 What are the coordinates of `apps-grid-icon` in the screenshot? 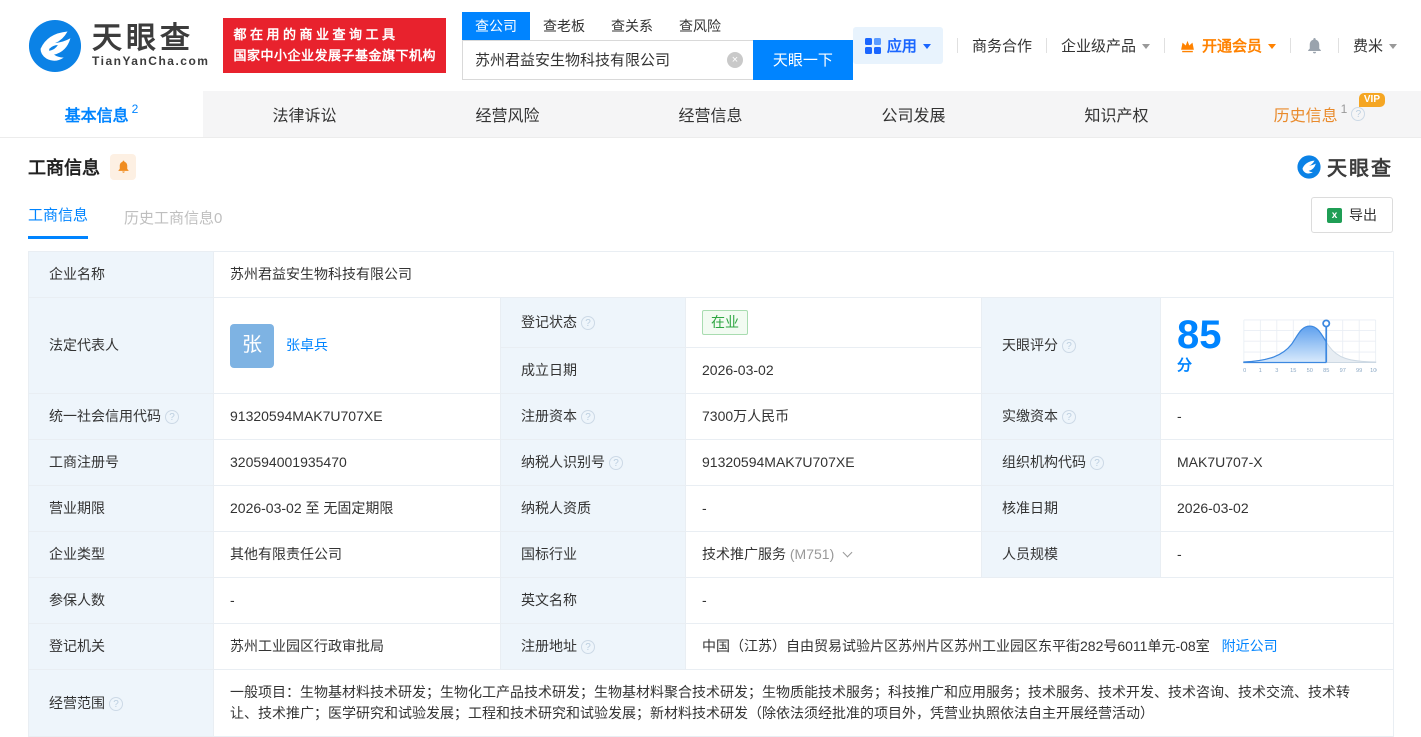 It's located at (872, 45).